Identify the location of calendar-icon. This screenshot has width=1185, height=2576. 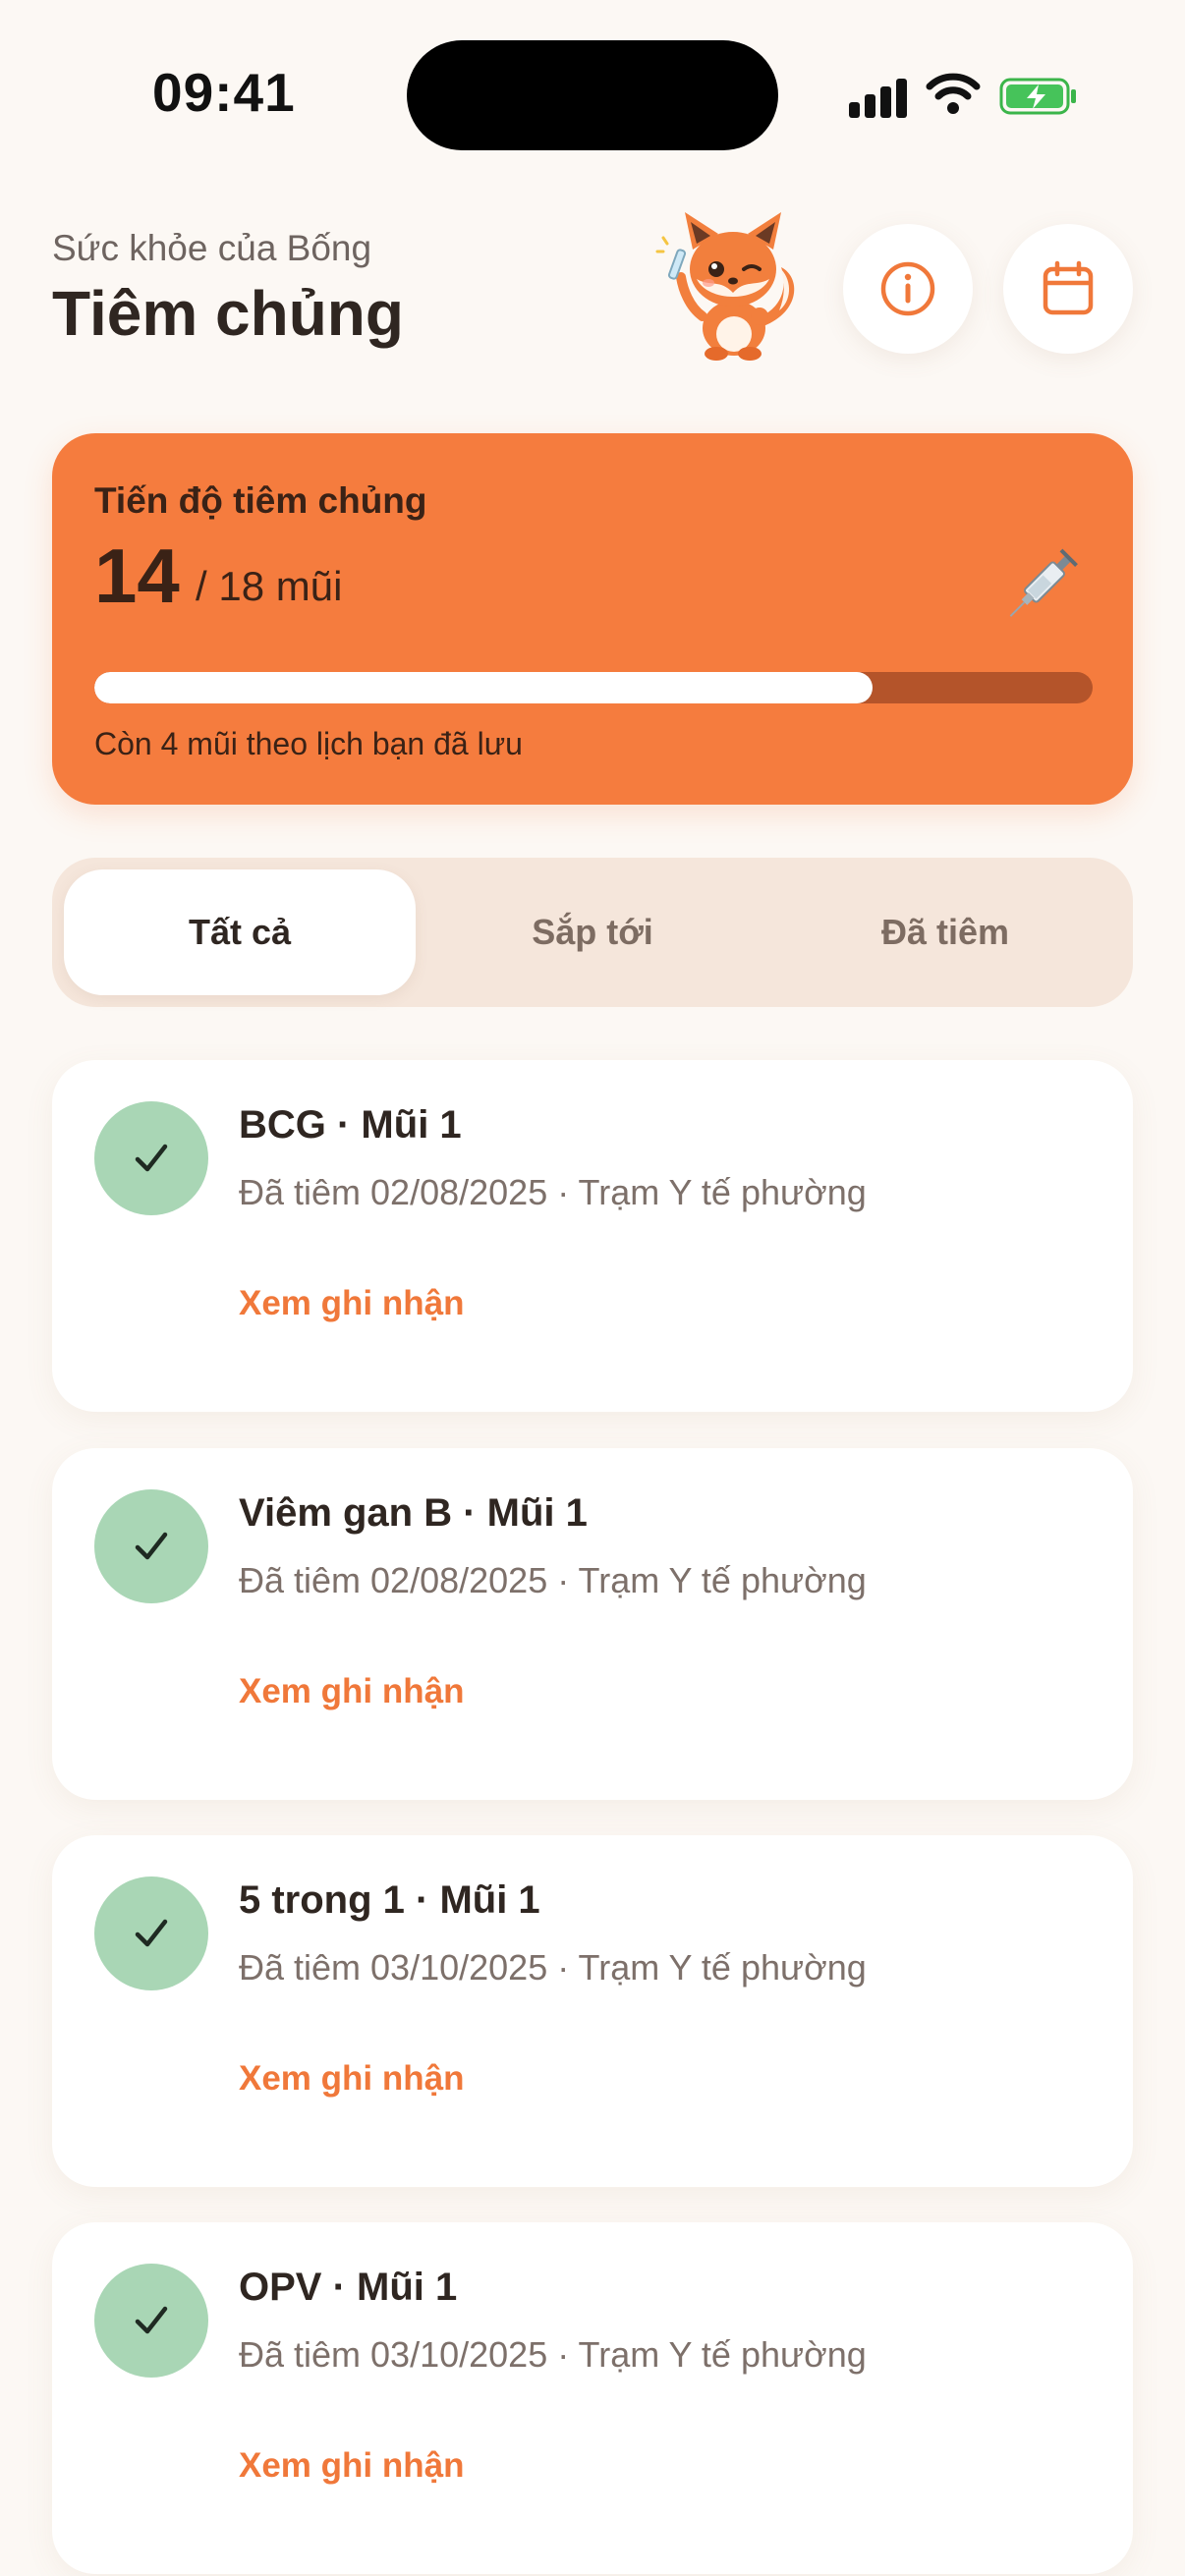
(1069, 287).